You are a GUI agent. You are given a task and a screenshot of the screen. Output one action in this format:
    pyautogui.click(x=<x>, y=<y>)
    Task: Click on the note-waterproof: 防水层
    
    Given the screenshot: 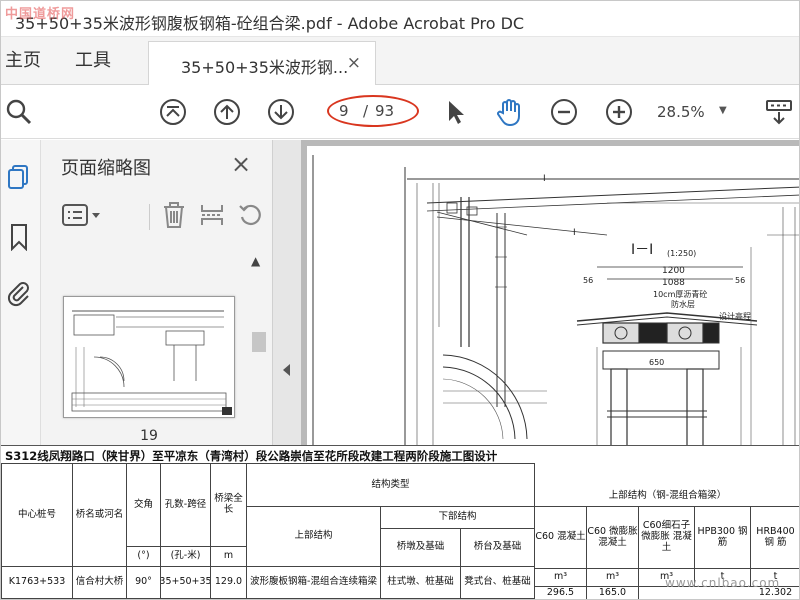 What is the action you would take?
    pyautogui.click(x=683, y=304)
    